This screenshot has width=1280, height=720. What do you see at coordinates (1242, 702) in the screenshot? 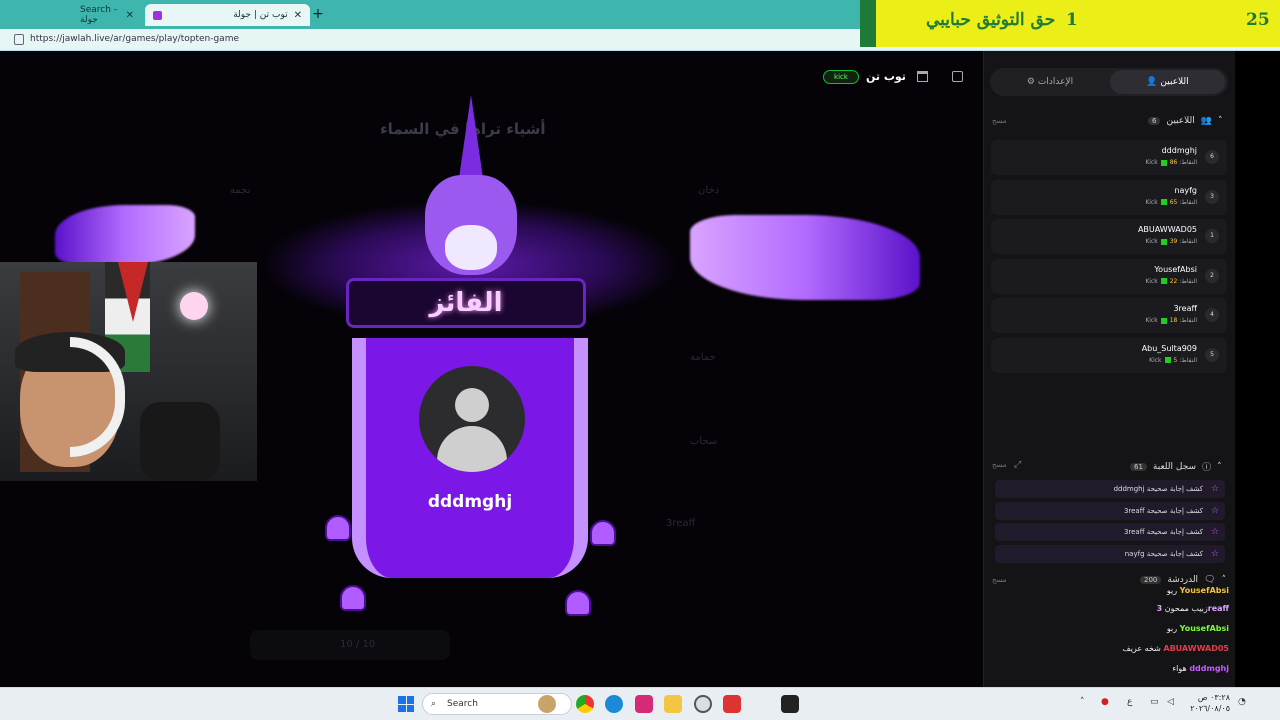
I see `notifications-icon: ◔` at bounding box center [1242, 702].